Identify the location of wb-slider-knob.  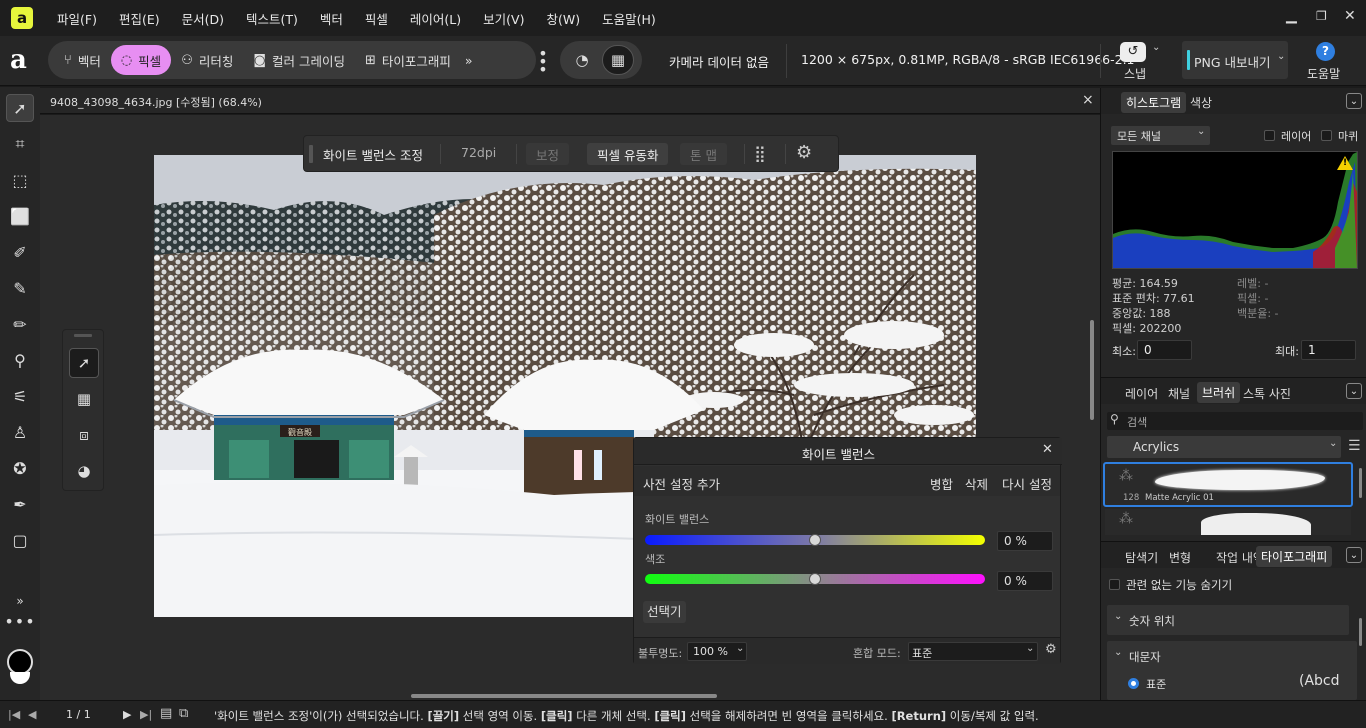
(815, 540).